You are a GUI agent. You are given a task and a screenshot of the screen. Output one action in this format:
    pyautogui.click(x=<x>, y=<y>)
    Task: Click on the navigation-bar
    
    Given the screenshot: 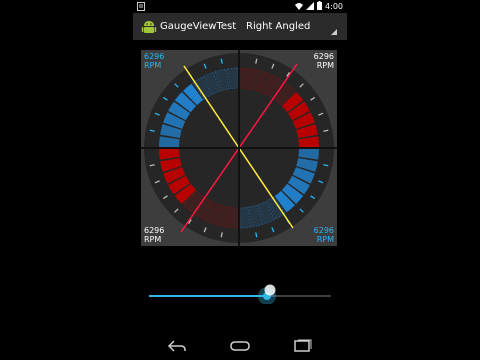 What is the action you would take?
    pyautogui.click(x=240, y=346)
    